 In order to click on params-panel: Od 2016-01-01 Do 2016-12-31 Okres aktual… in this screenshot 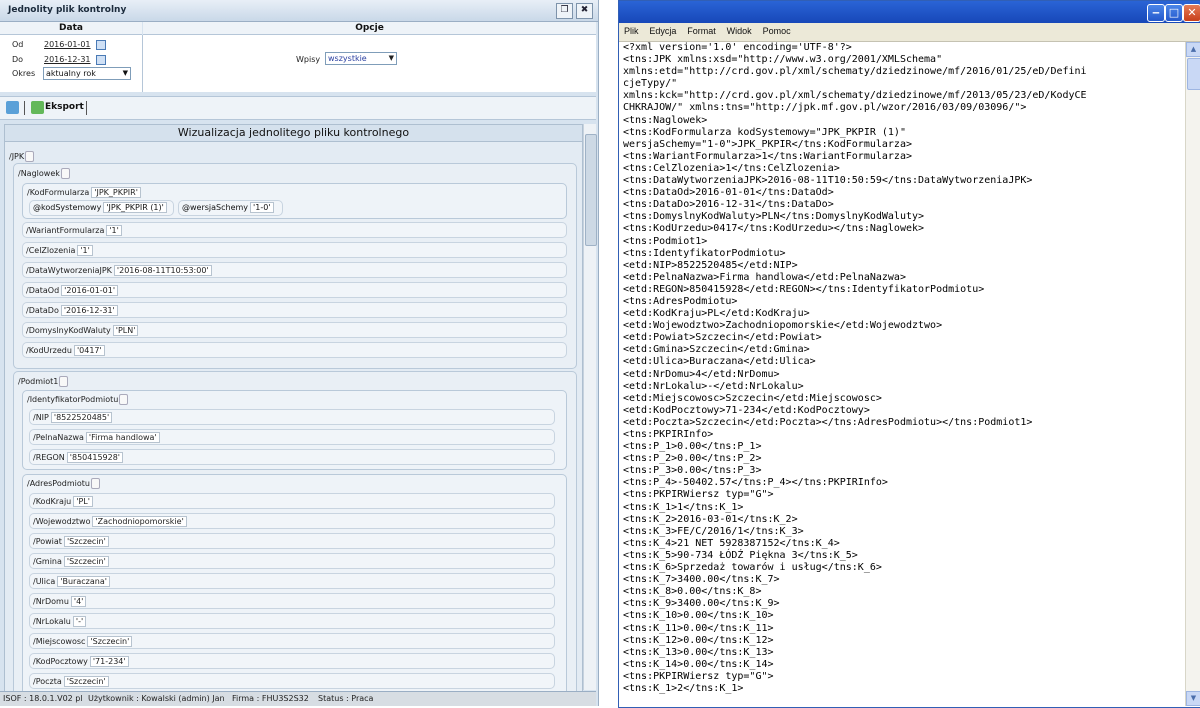, I will do `click(298, 63)`.